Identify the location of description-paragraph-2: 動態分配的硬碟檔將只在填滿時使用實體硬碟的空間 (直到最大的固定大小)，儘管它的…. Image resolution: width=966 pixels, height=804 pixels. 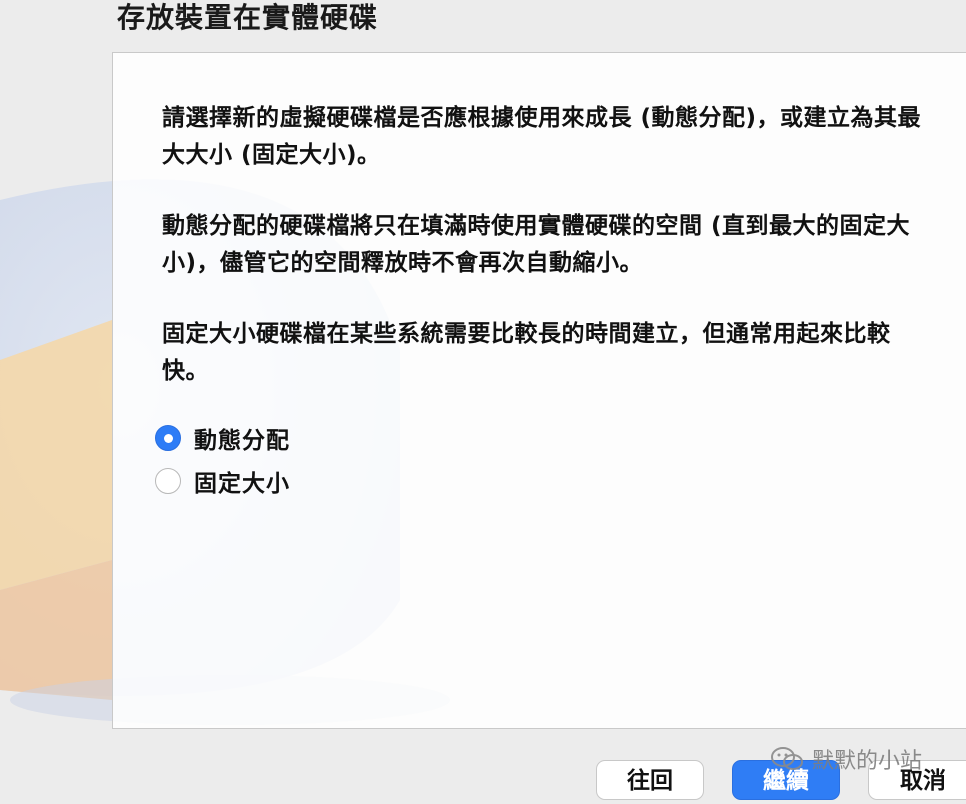
(536, 244).